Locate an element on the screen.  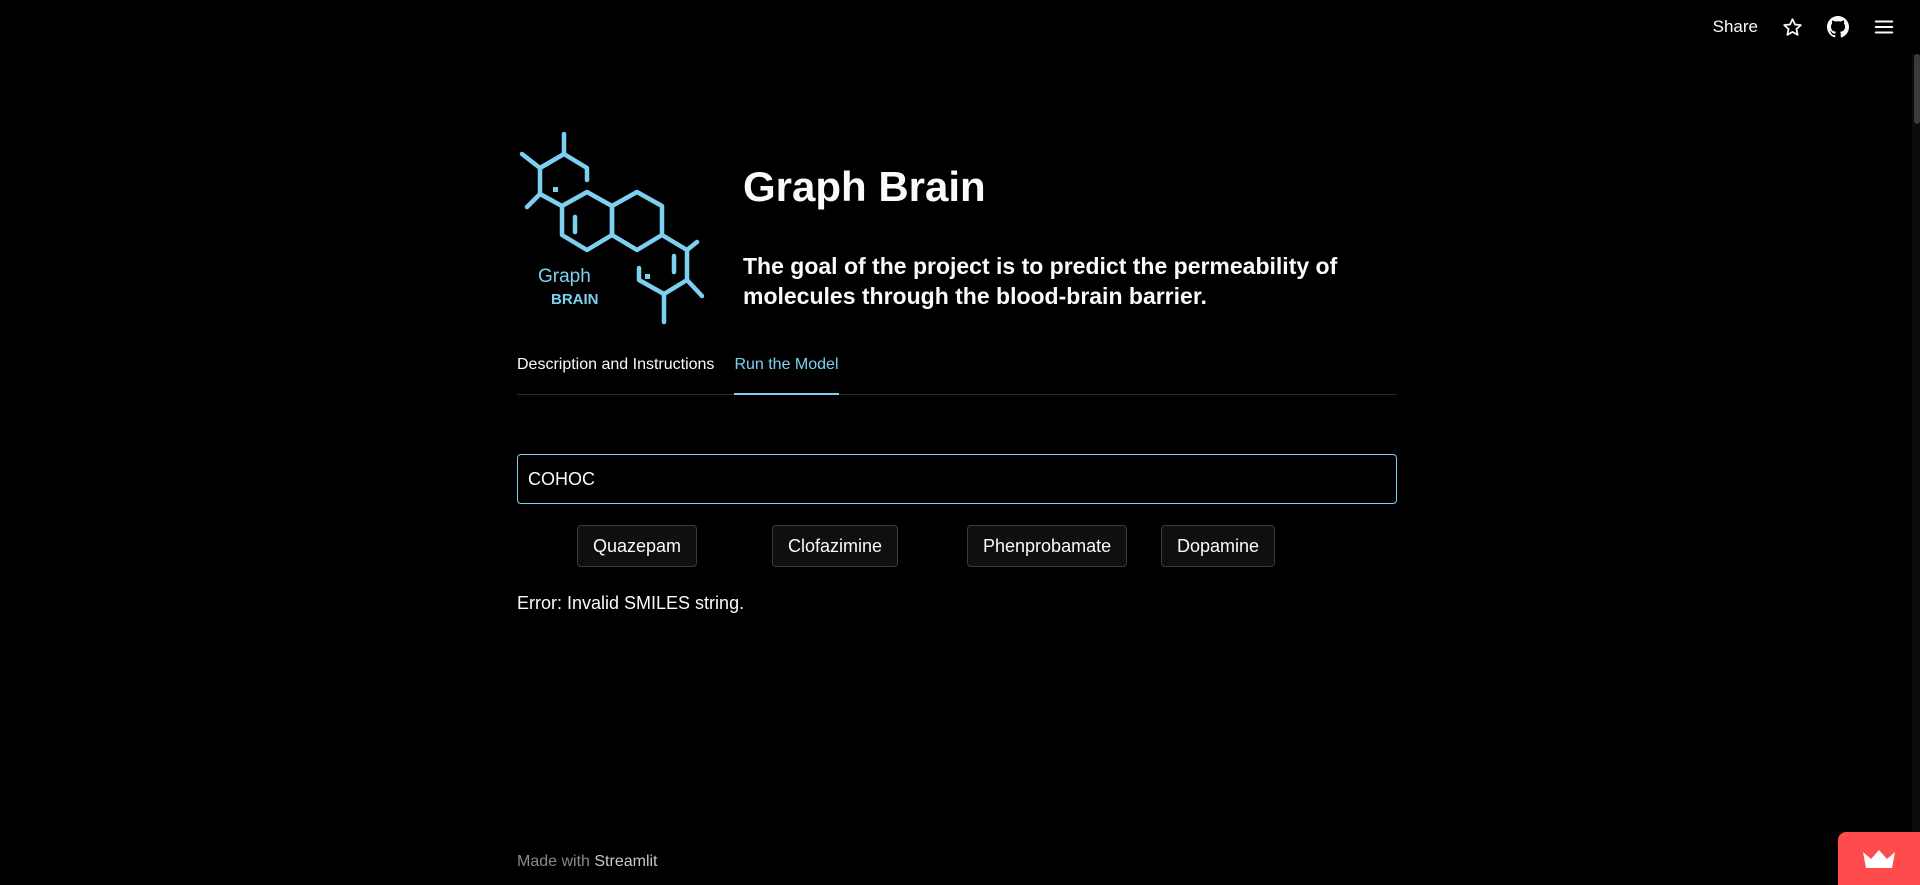
scrollbar is located at coordinates (1916, 444).